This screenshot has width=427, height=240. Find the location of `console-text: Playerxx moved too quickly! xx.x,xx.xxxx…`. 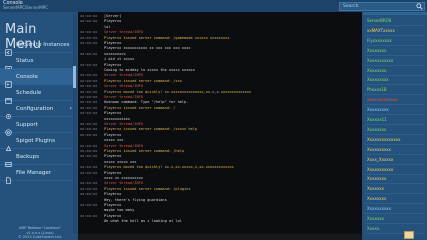

console-text: Playerxx moved too quickly! xx.x,xx.xxxx… is located at coordinates (169, 167).